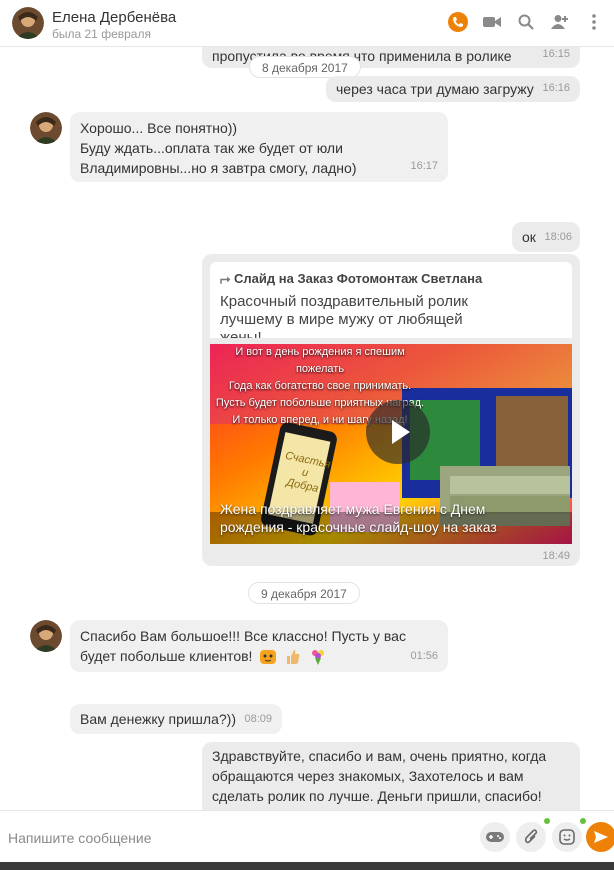  I want to click on message-input, so click(228, 838).